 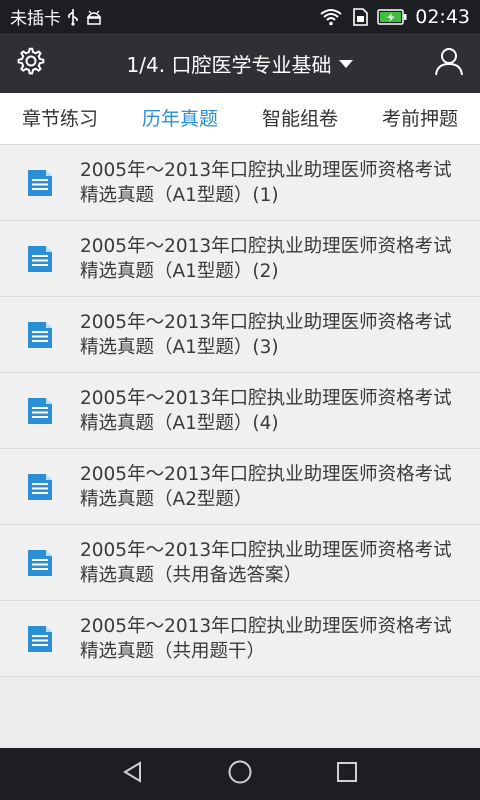 I want to click on list-item: 2005年～2013年口腔执业助理医师资格考试精选真题（A1型题）(1), so click(x=240, y=183).